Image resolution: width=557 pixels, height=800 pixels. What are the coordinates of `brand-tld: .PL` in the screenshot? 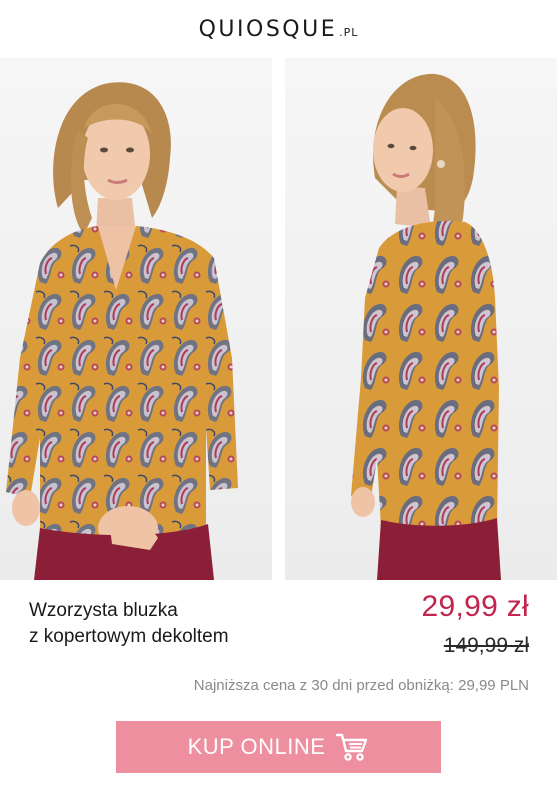 It's located at (349, 32).